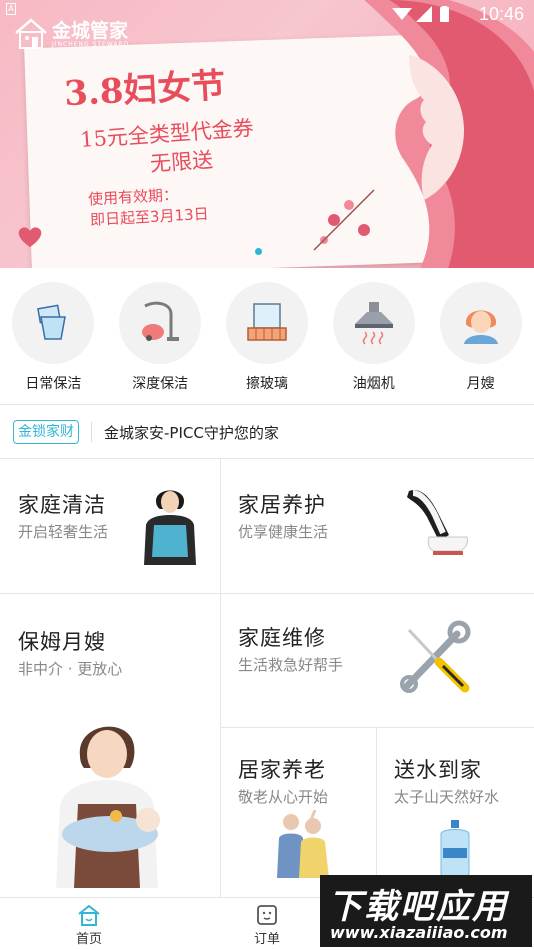  Describe the element at coordinates (438, 770) in the screenshot. I see `service-title: 送水到家` at that location.